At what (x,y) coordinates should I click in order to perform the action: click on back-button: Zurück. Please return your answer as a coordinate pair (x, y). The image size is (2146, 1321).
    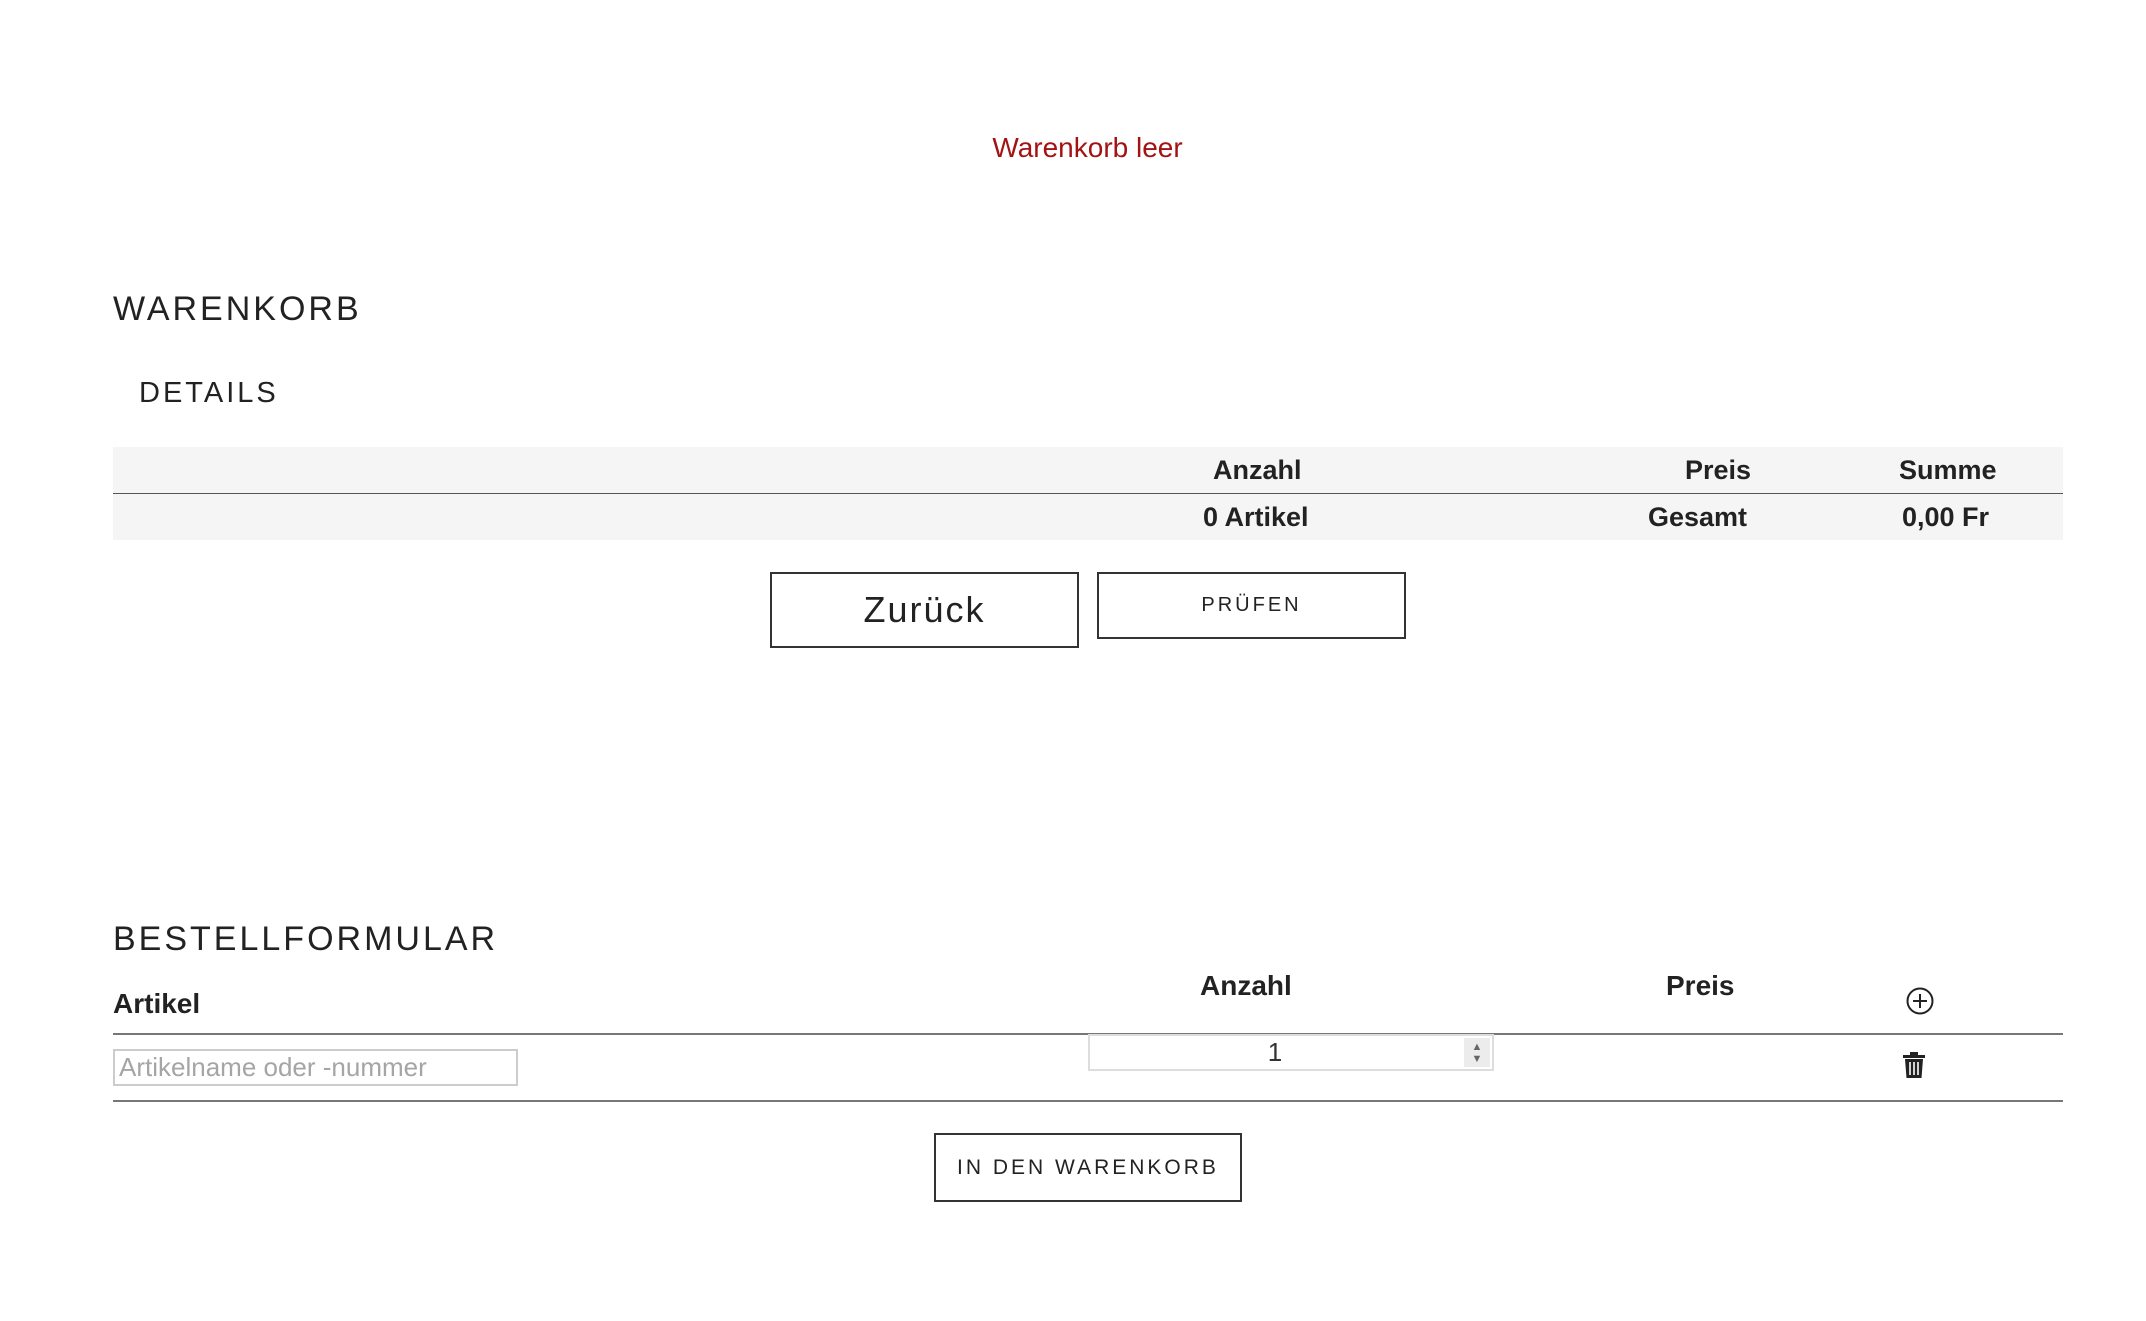
    Looking at the image, I should click on (924, 610).